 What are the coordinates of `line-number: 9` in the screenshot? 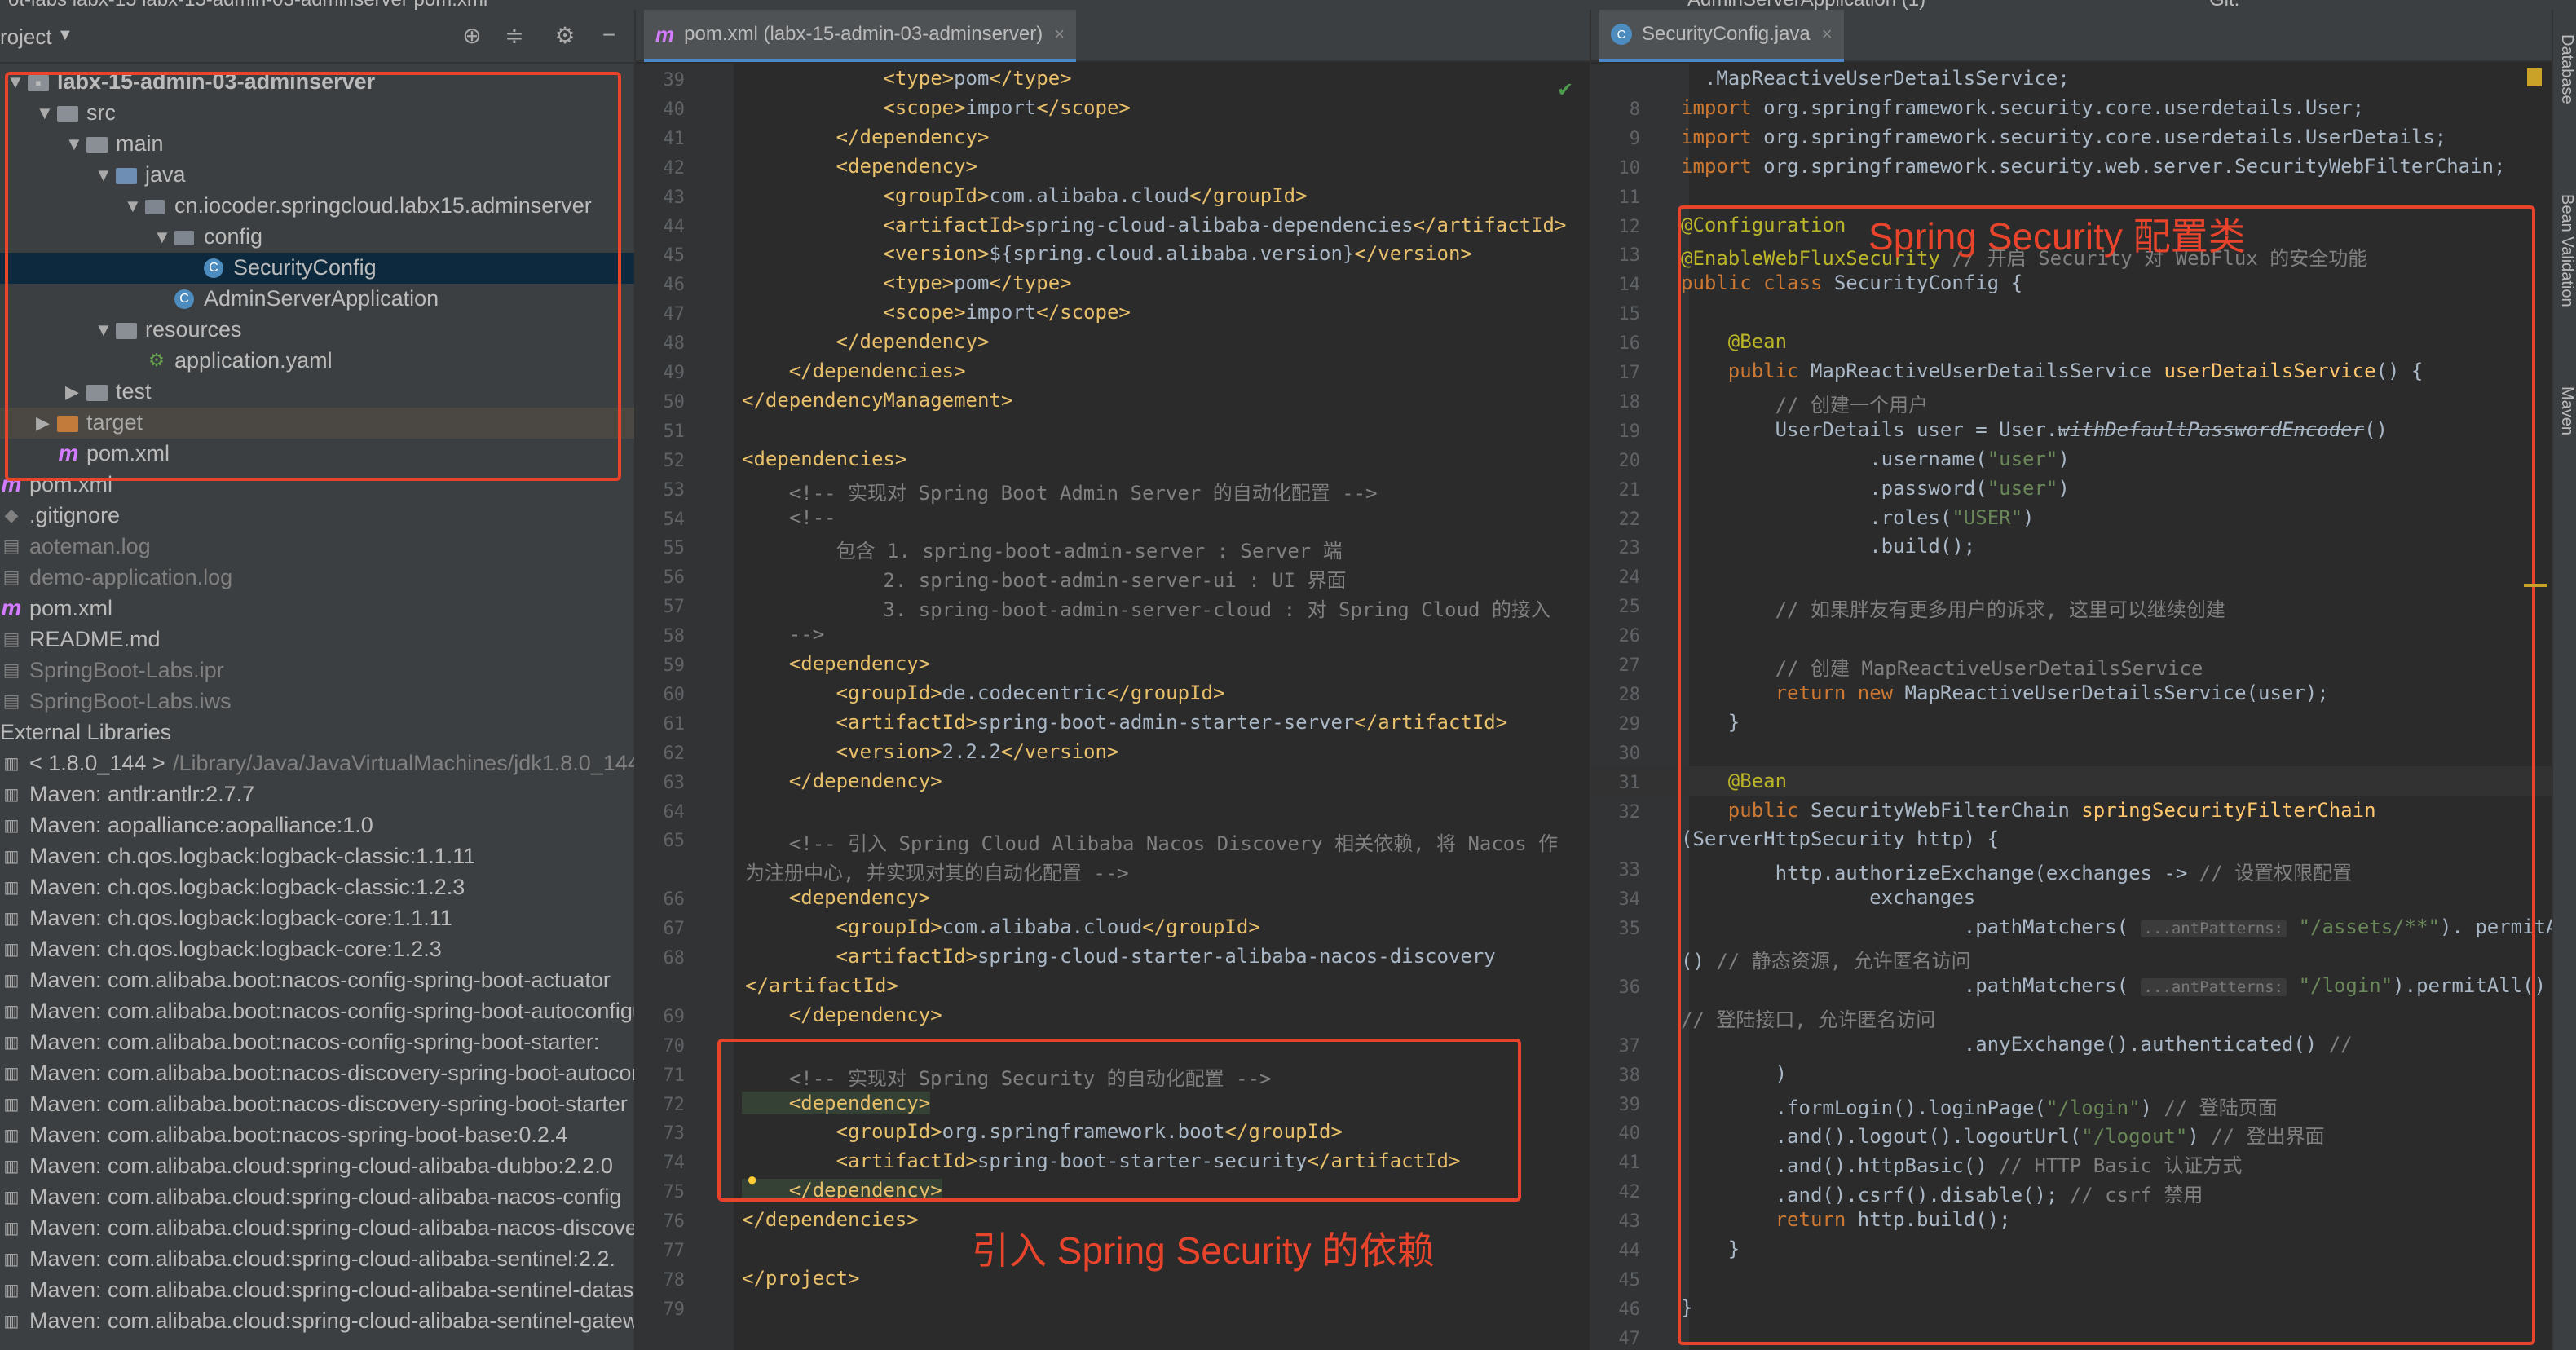 It's located at (1634, 138).